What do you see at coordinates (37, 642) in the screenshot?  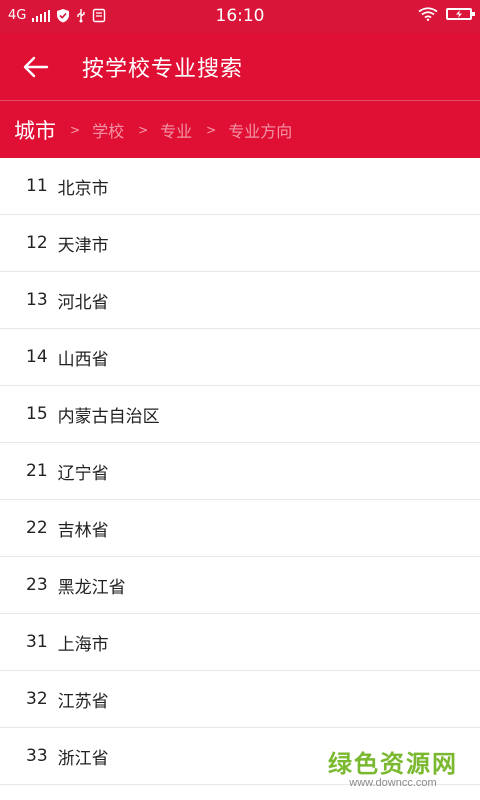 I see `region-code: 31` at bounding box center [37, 642].